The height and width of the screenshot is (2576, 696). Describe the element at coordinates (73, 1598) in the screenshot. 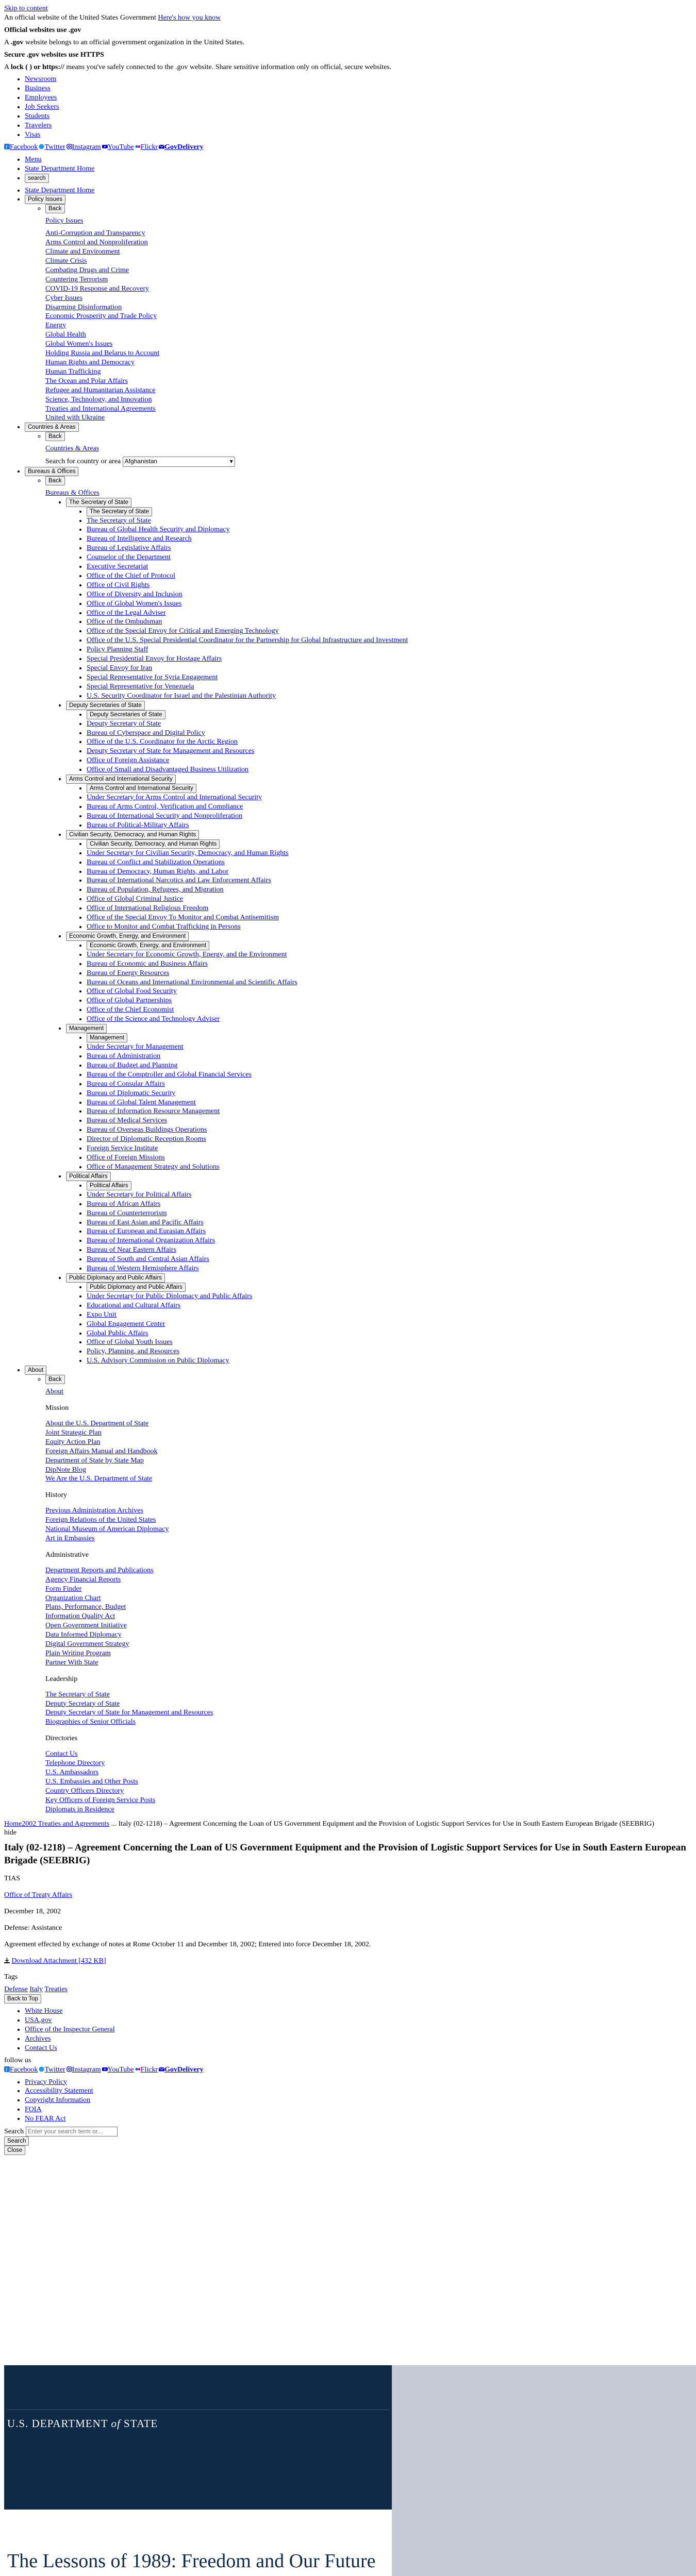

I see `about-item-link: Organization Chart` at that location.